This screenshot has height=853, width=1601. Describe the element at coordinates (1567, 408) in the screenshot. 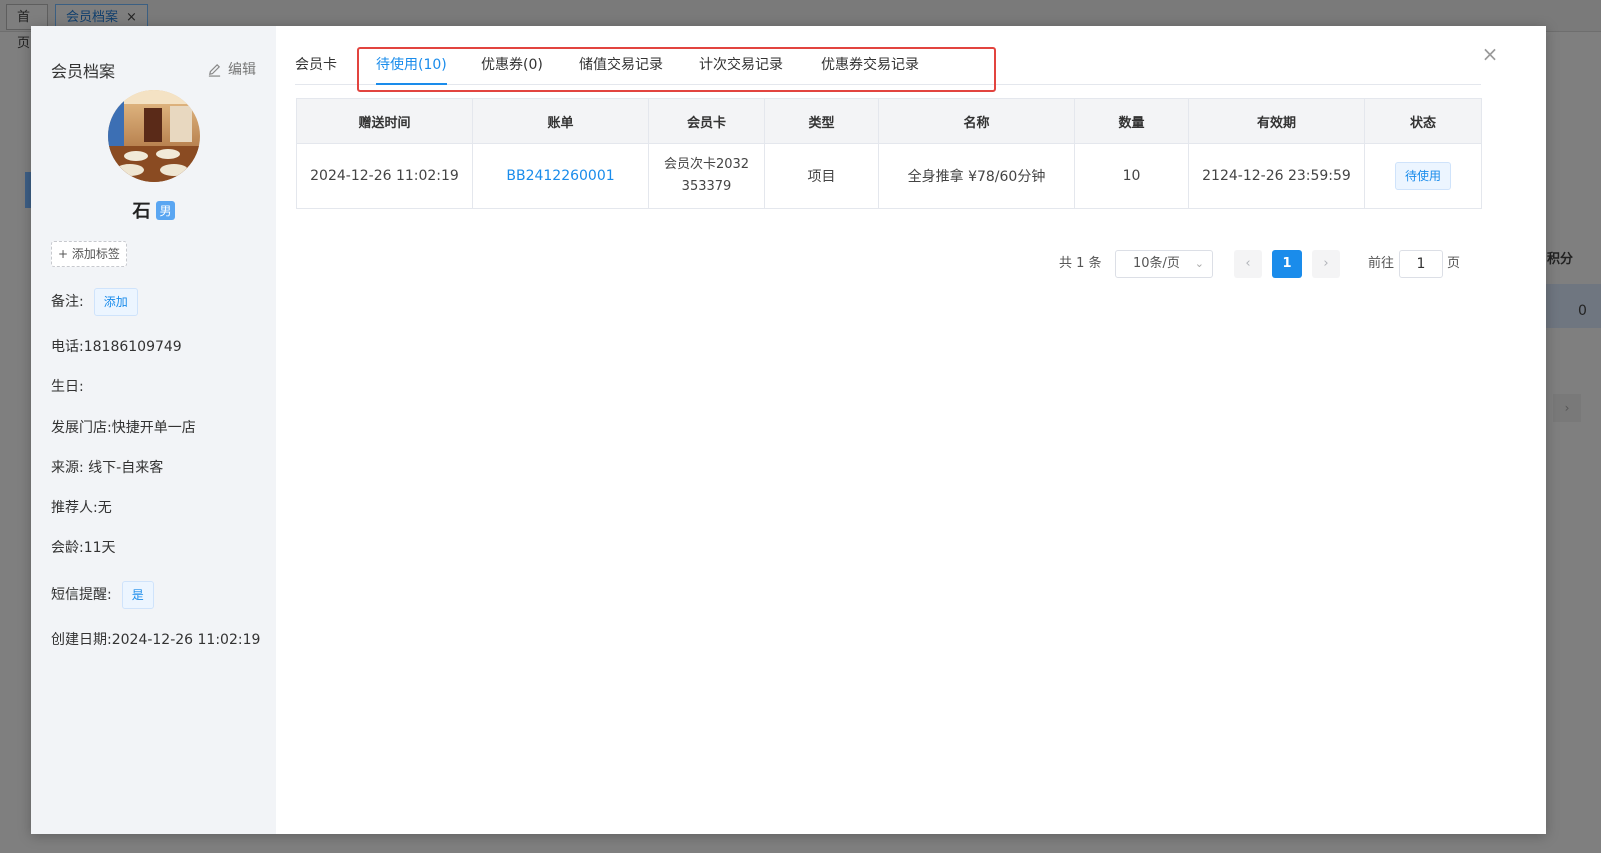

I see `background-chevron-right-icon: ›` at that location.